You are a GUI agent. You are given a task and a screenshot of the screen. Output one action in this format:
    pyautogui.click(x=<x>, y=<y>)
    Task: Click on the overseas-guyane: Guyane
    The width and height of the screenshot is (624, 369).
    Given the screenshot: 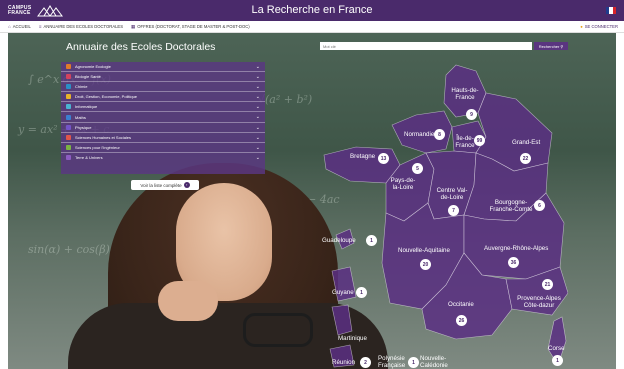 What is the action you would take?
    pyautogui.click(x=343, y=292)
    